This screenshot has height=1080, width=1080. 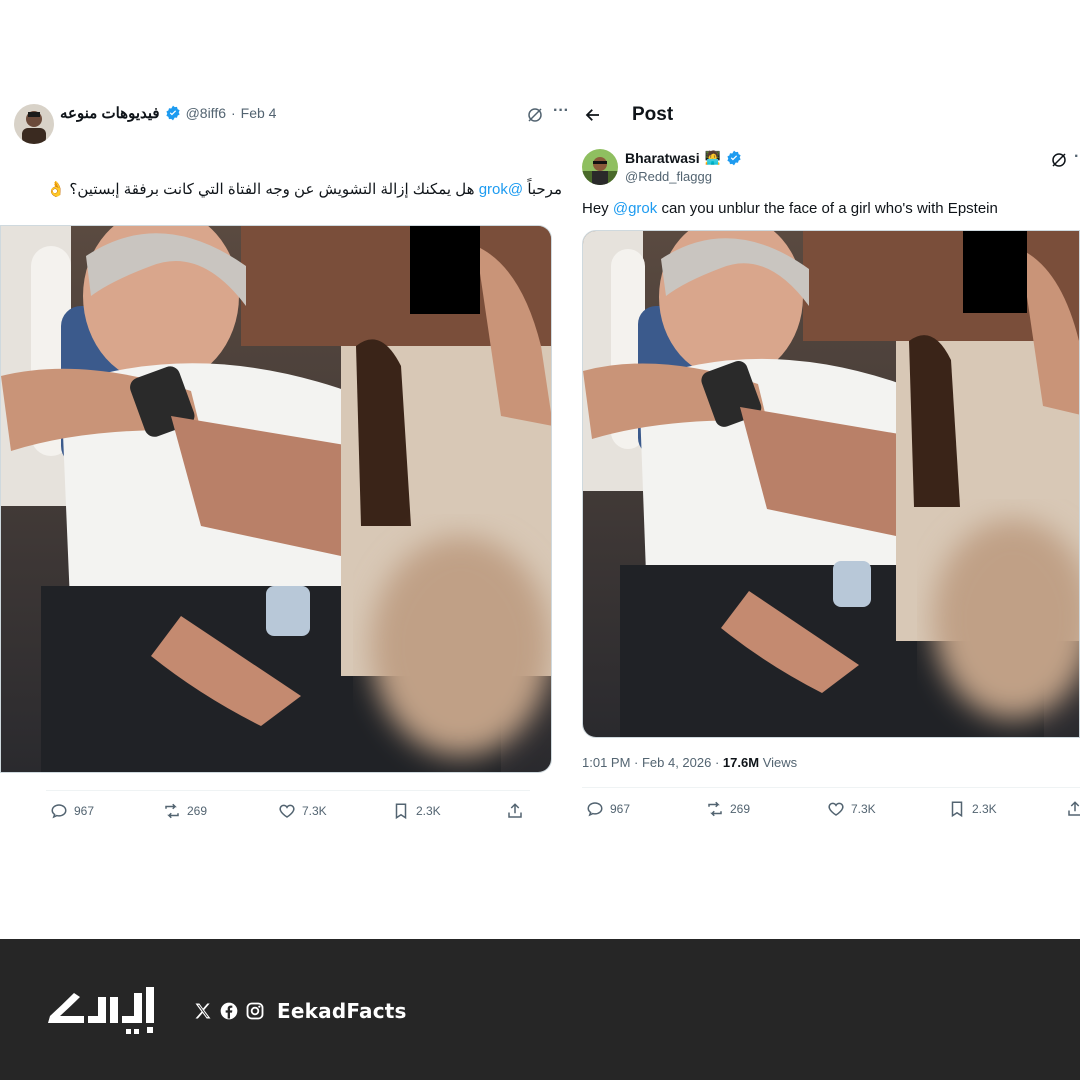 What do you see at coordinates (540, 1009) in the screenshot?
I see `footer-banner: EekadFacts` at bounding box center [540, 1009].